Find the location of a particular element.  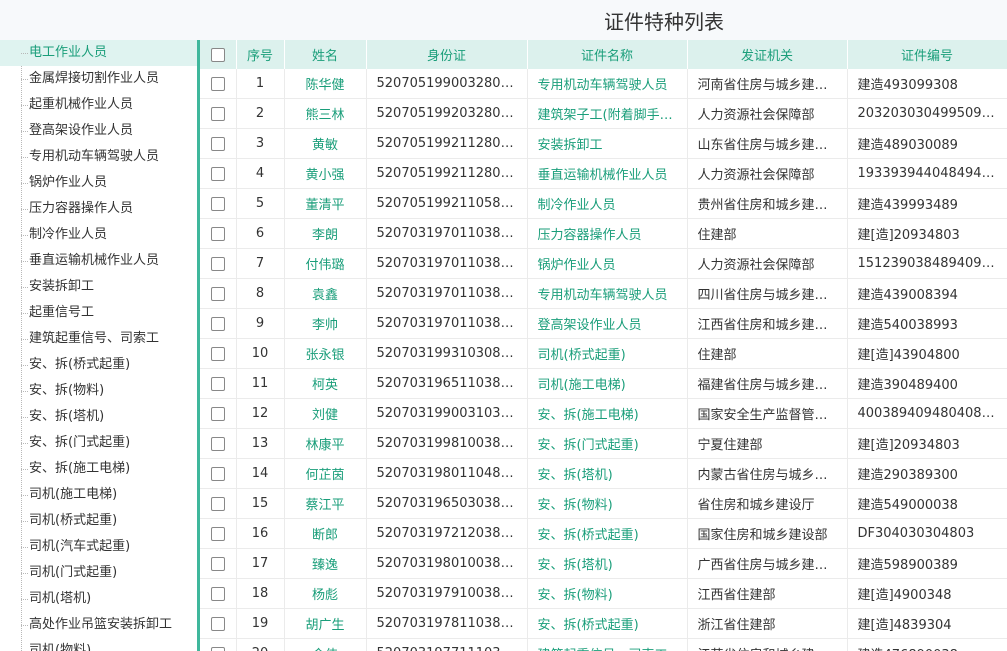

cell-cert-name: 安装拆卸工 is located at coordinates (607, 143).